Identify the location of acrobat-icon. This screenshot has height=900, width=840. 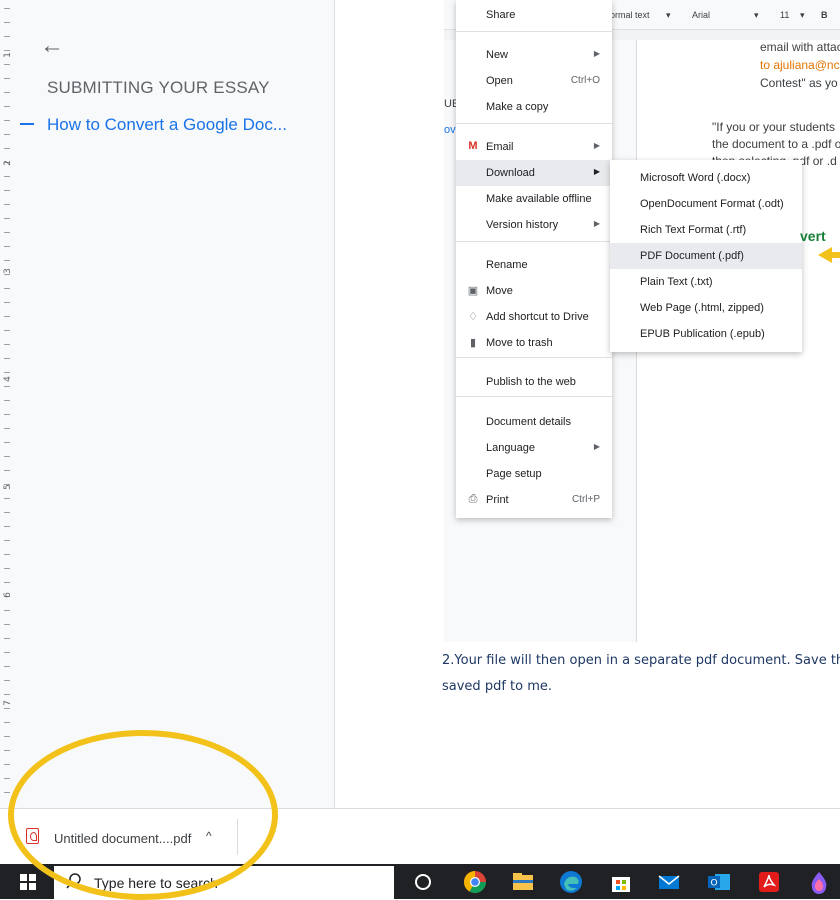
(769, 882).